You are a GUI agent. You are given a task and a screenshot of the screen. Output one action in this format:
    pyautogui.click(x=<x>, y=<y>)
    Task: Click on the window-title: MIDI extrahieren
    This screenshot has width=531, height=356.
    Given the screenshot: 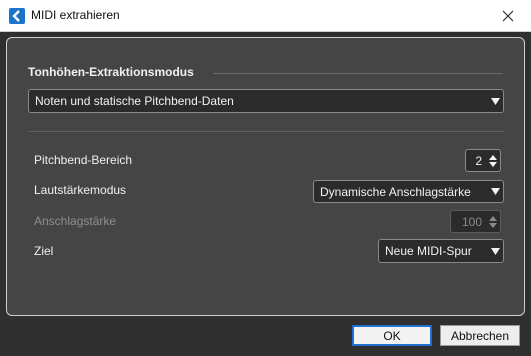 What is the action you would take?
    pyautogui.click(x=75, y=15)
    